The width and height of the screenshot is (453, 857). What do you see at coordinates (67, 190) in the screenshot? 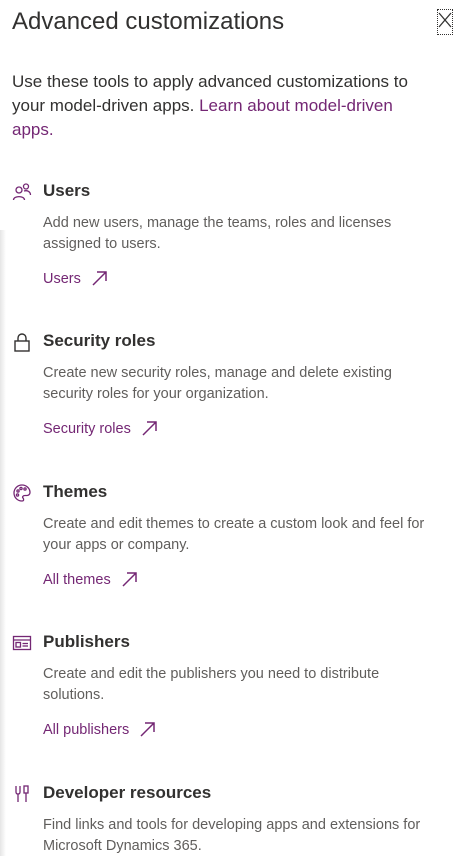
I see `section-title: Users` at bounding box center [67, 190].